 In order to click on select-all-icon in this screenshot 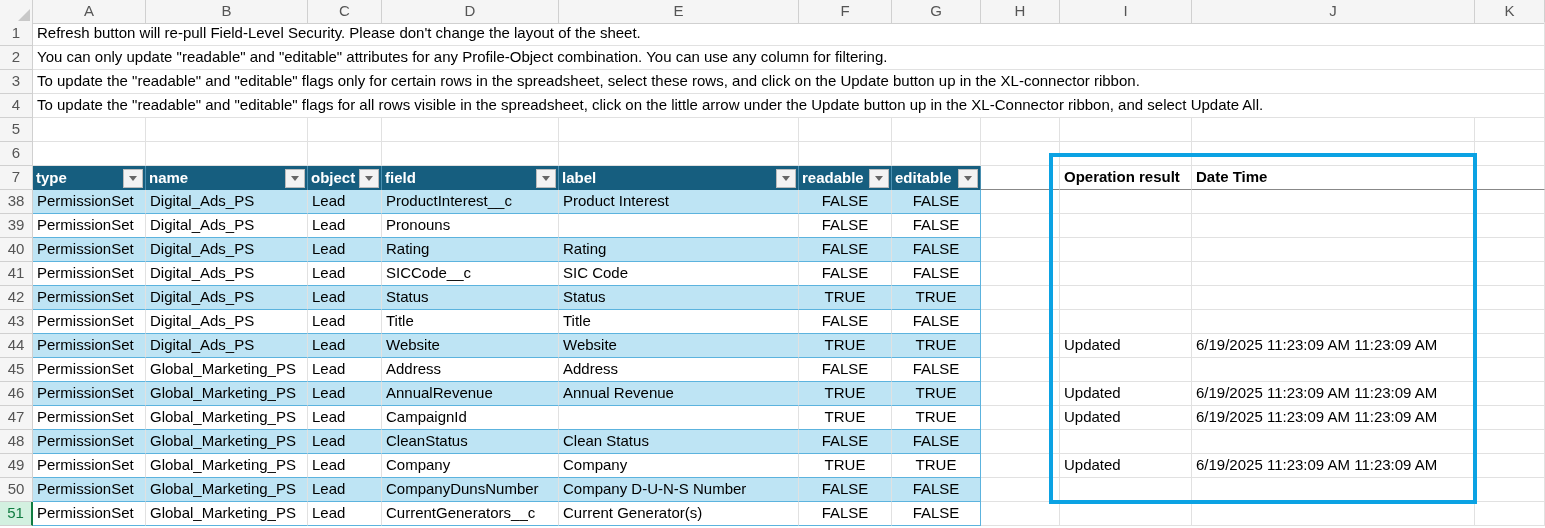, I will do `click(24, 14)`.